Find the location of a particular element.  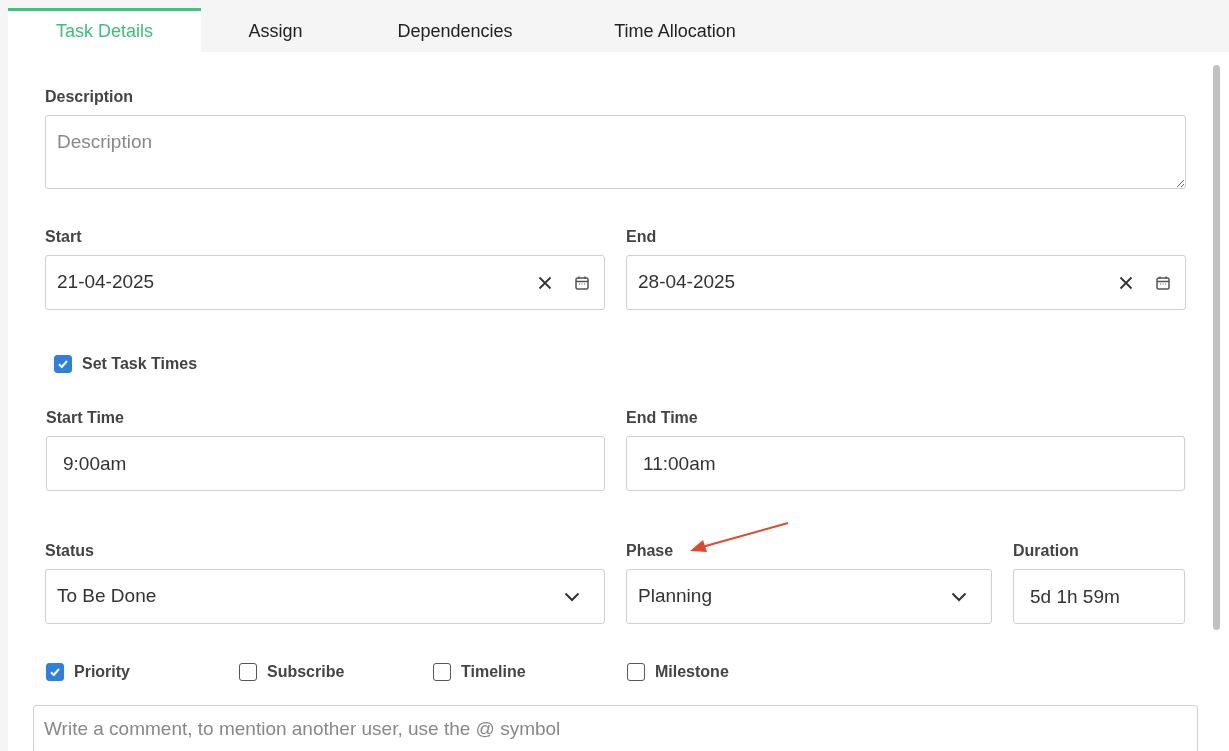

field-label: End Time is located at coordinates (662, 418).